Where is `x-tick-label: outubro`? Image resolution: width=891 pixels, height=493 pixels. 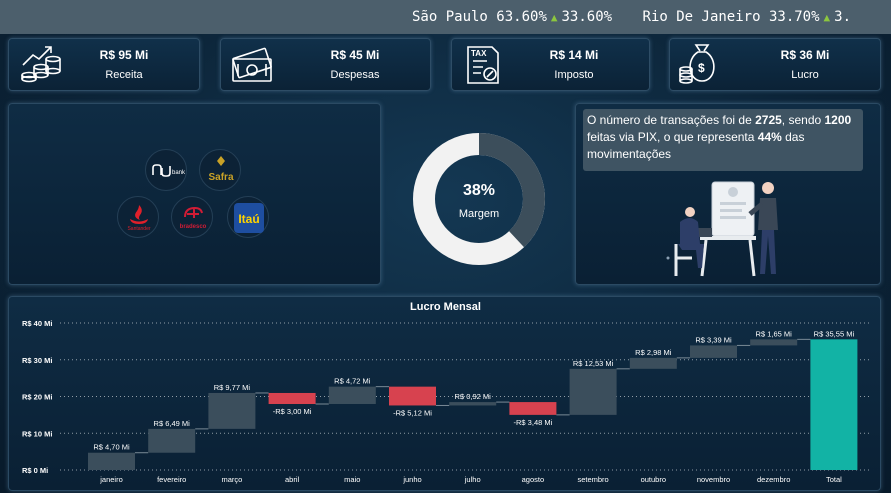
x-tick-label: outubro is located at coordinates (653, 479).